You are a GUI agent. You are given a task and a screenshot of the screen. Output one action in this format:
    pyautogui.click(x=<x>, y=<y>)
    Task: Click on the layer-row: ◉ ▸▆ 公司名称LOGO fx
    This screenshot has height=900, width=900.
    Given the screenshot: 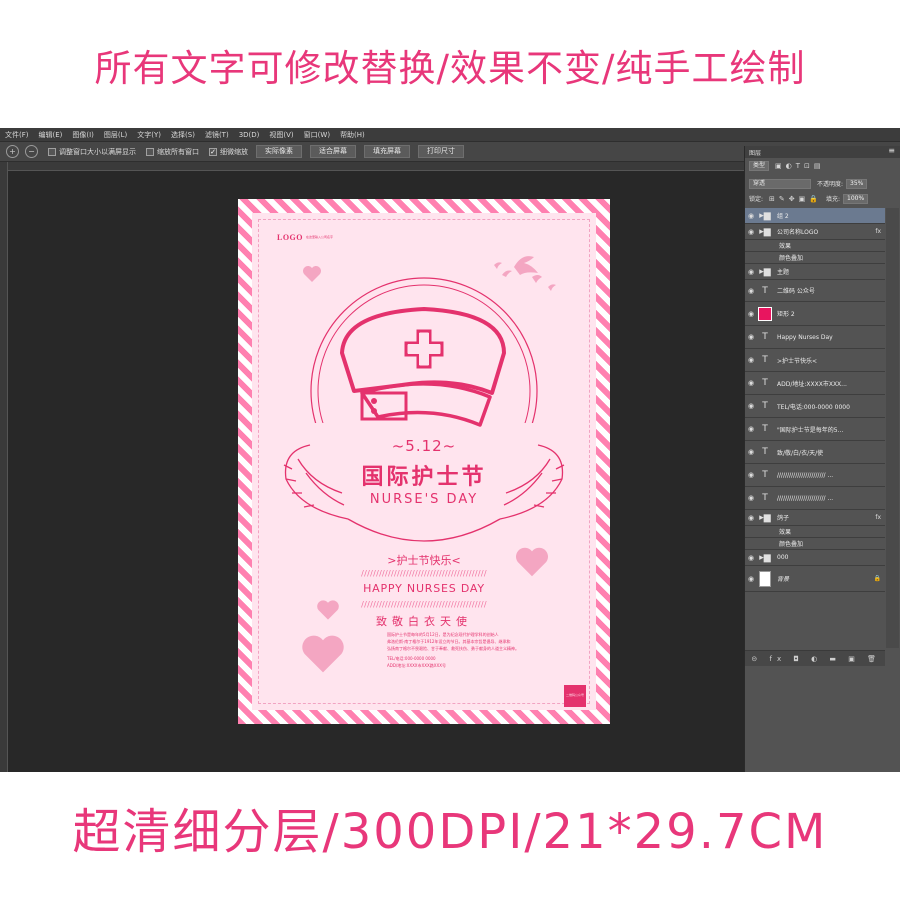 What is the action you would take?
    pyautogui.click(x=815, y=232)
    